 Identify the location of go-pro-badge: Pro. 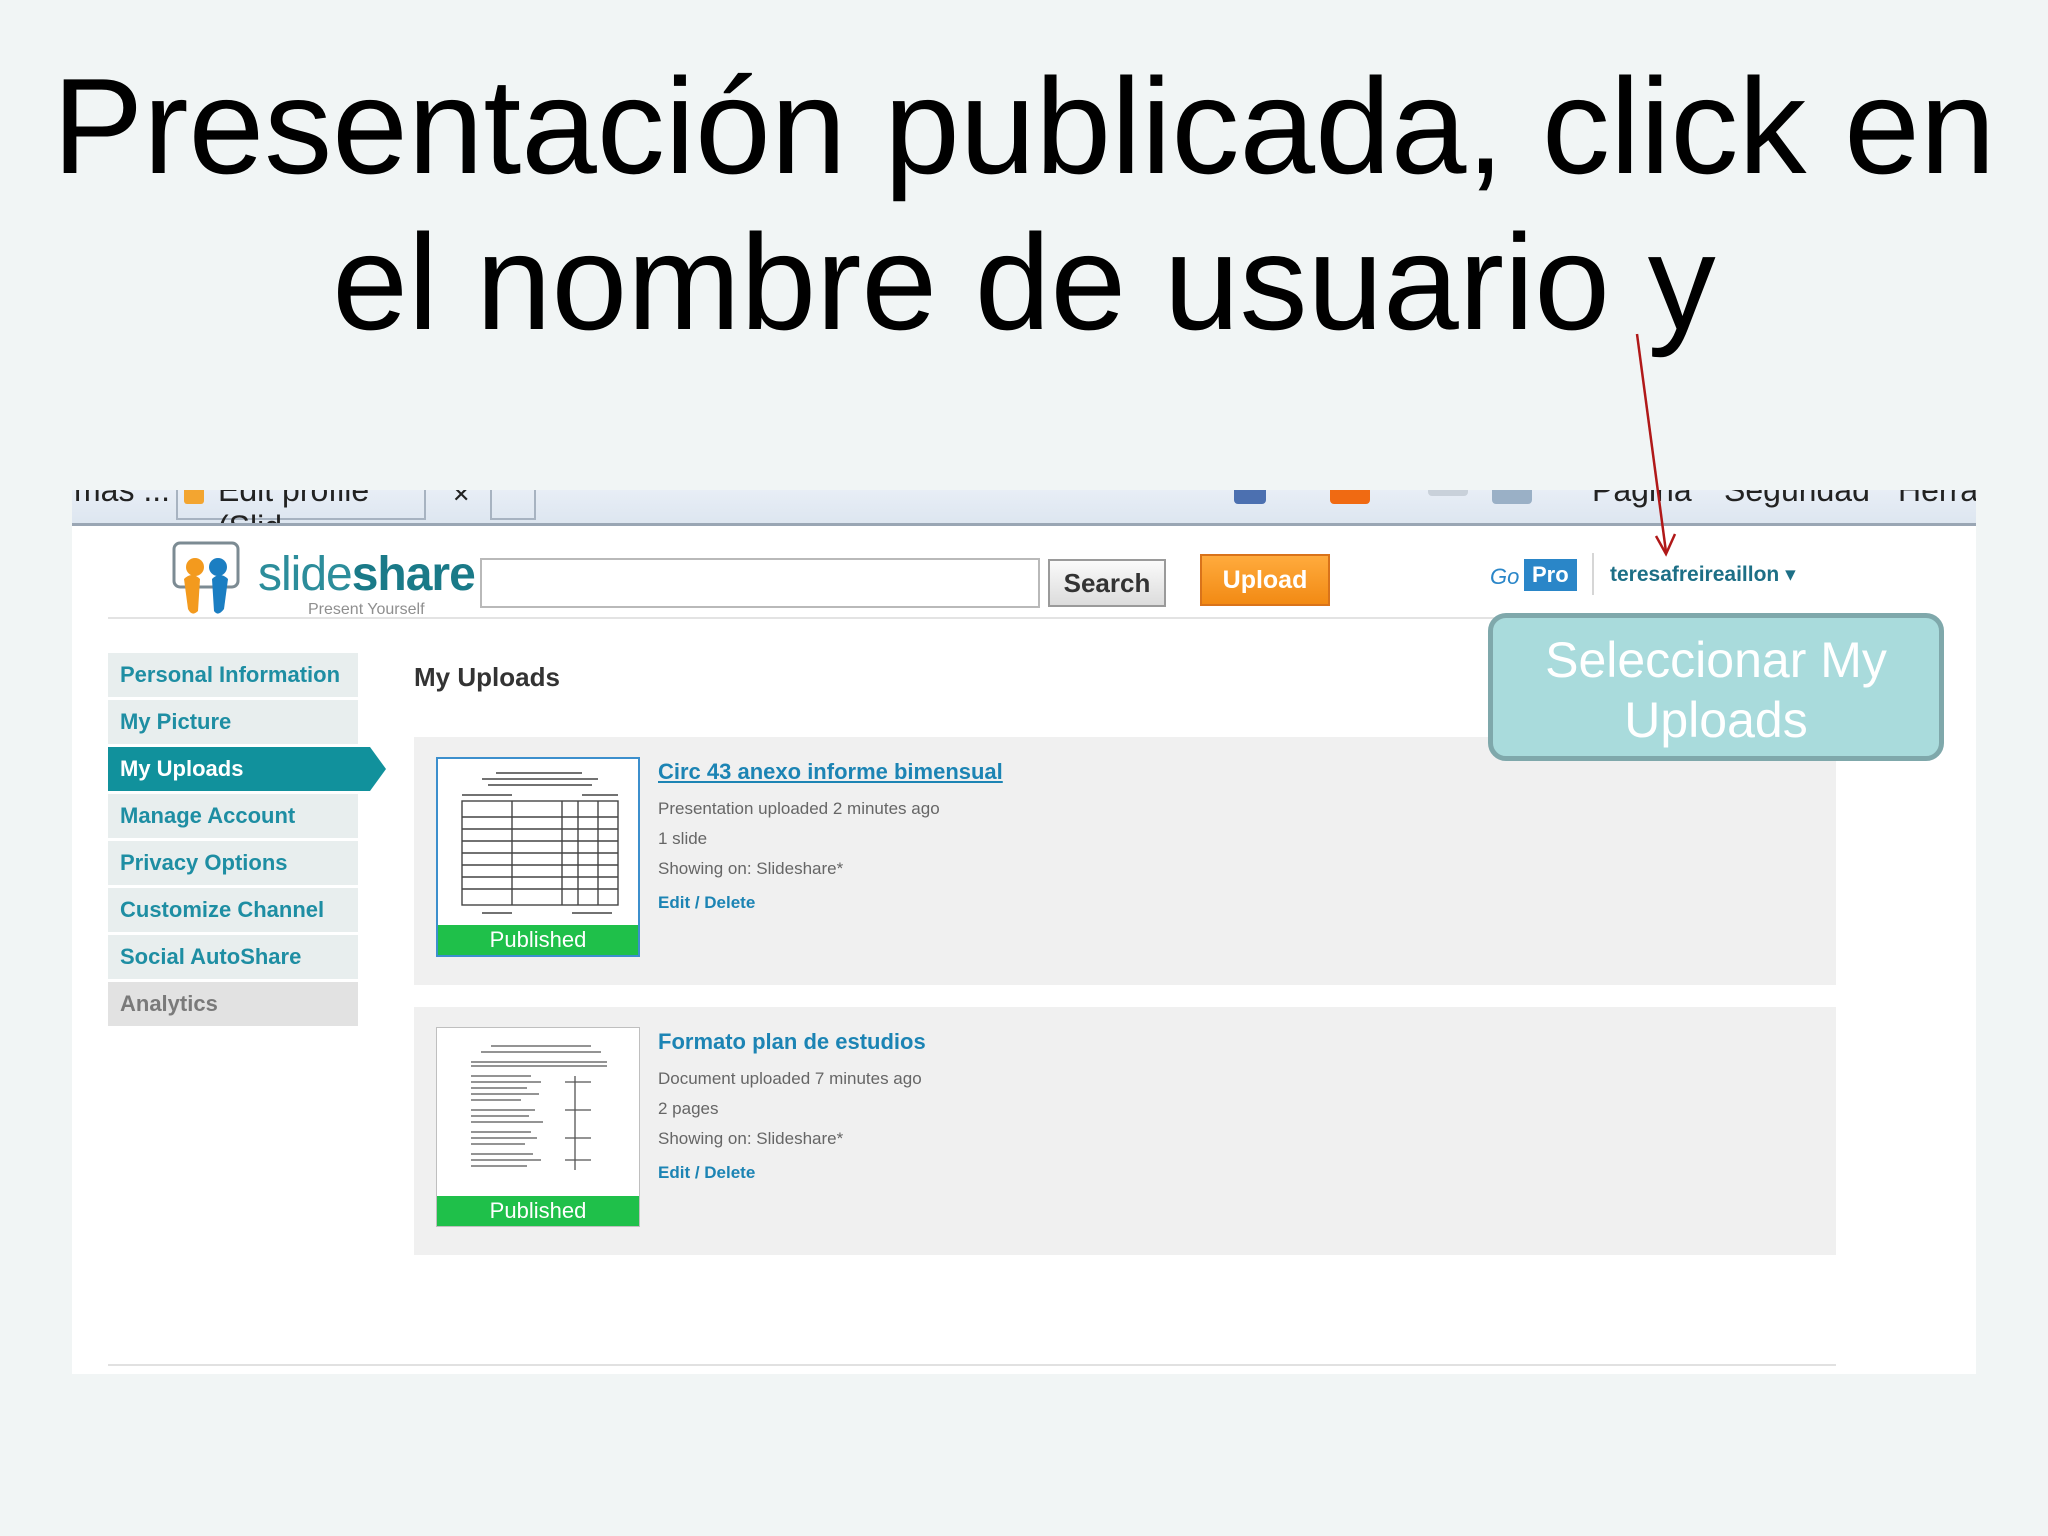
(1550, 575).